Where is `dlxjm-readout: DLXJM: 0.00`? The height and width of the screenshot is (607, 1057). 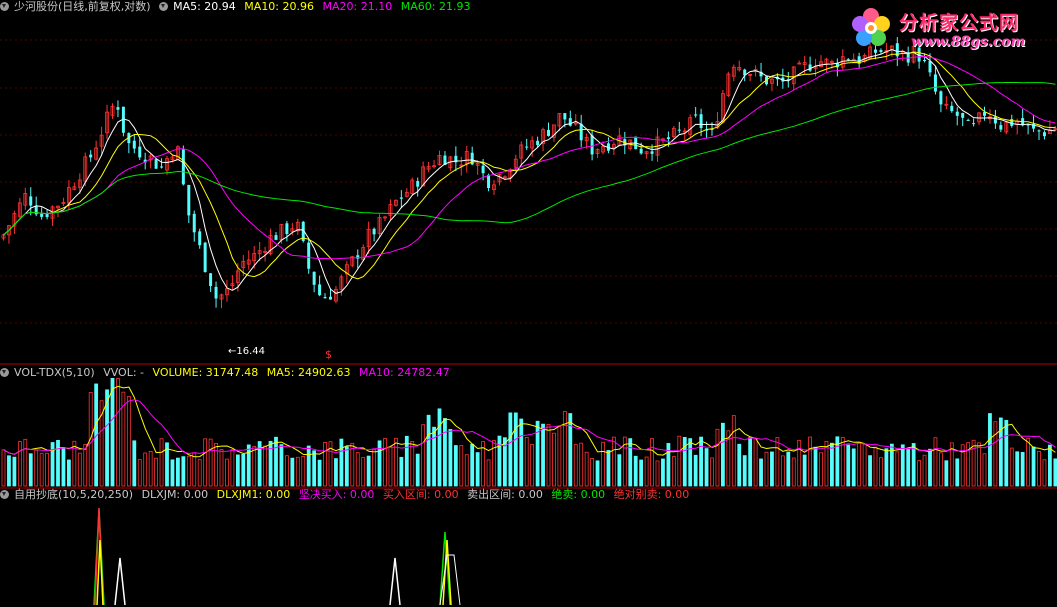
dlxjm-readout: DLXJM: 0.00 is located at coordinates (175, 494).